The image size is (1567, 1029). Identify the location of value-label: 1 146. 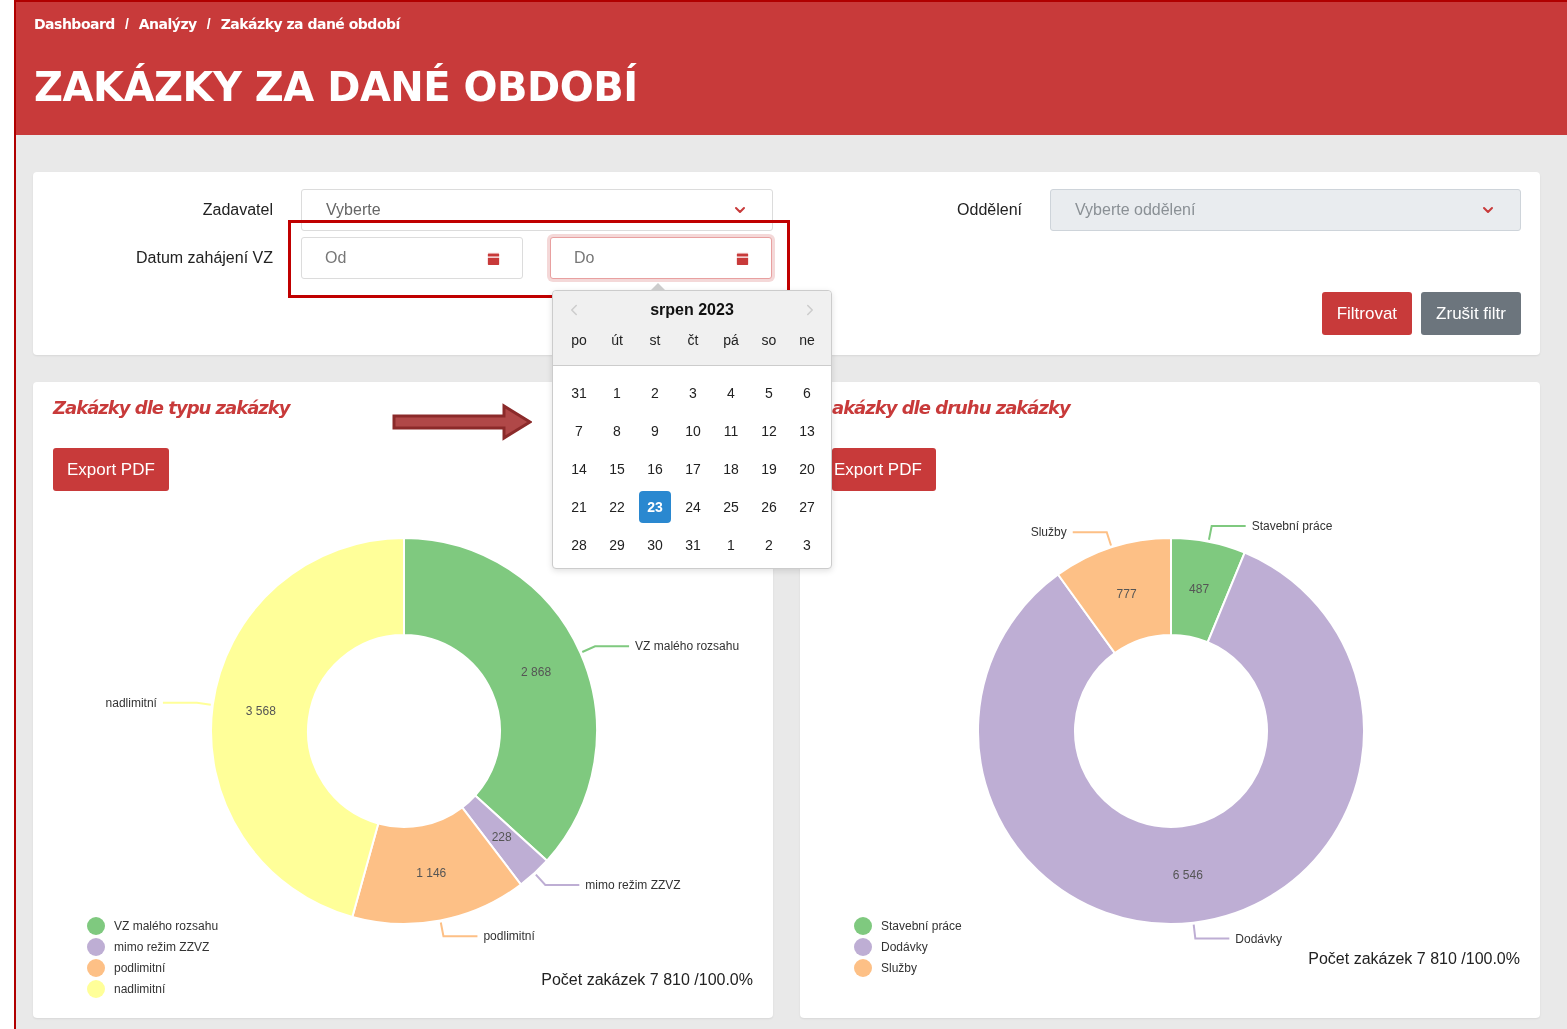
(431, 872).